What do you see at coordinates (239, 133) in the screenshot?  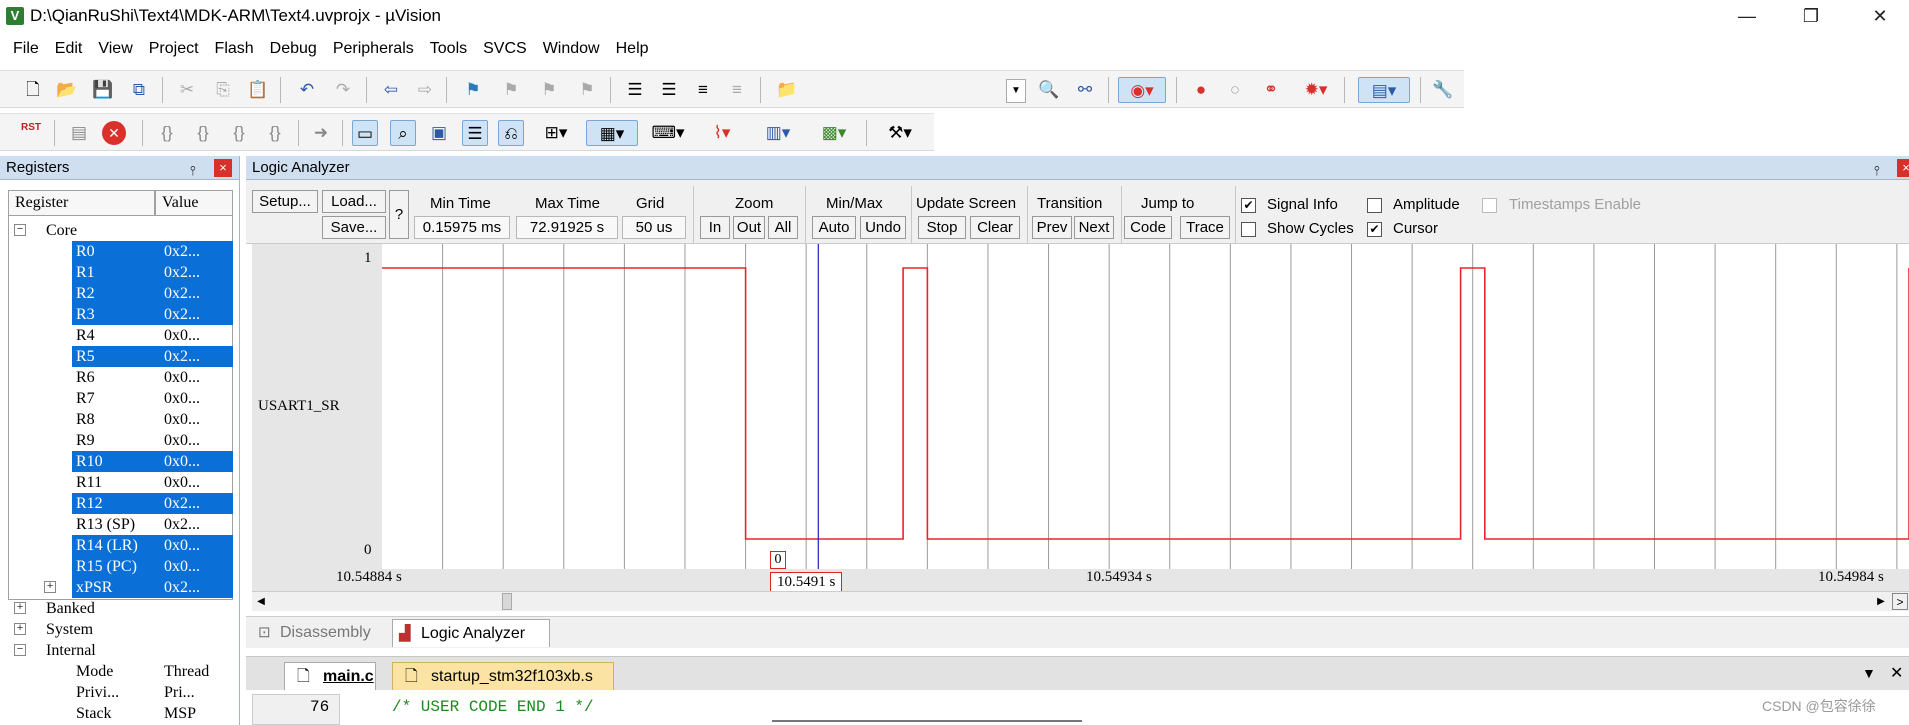 I see `step-out-icon: {}` at bounding box center [239, 133].